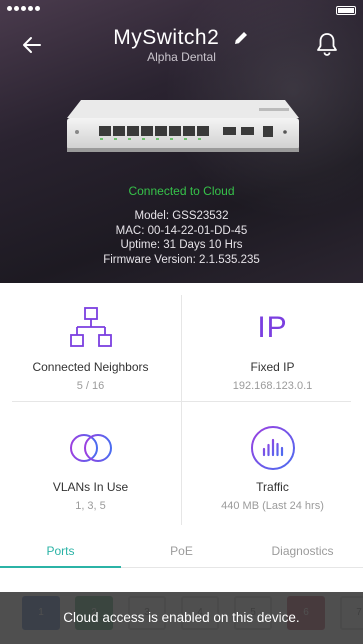  What do you see at coordinates (23, 8) in the screenshot?
I see `signal-icon` at bounding box center [23, 8].